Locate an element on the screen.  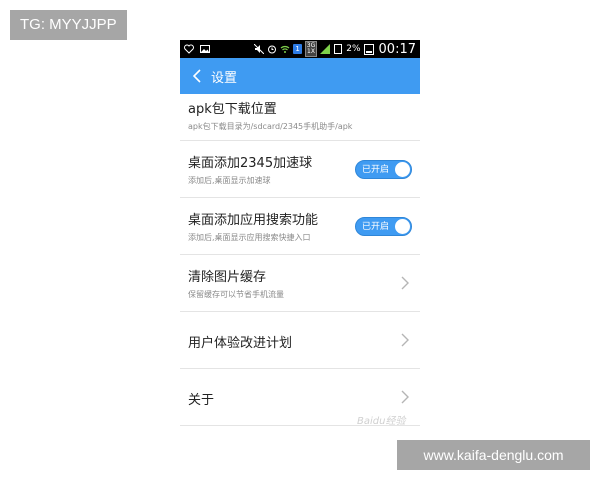
setting-title: apk包下载位置 is located at coordinates (232, 109).